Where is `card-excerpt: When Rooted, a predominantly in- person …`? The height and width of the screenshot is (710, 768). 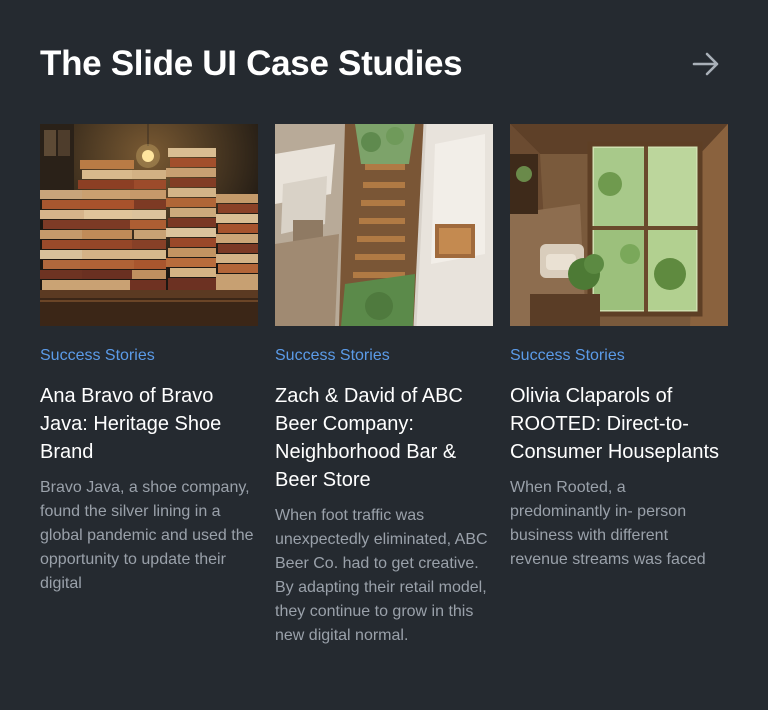
card-excerpt: When Rooted, a predominantly in- person … is located at coordinates (608, 523).